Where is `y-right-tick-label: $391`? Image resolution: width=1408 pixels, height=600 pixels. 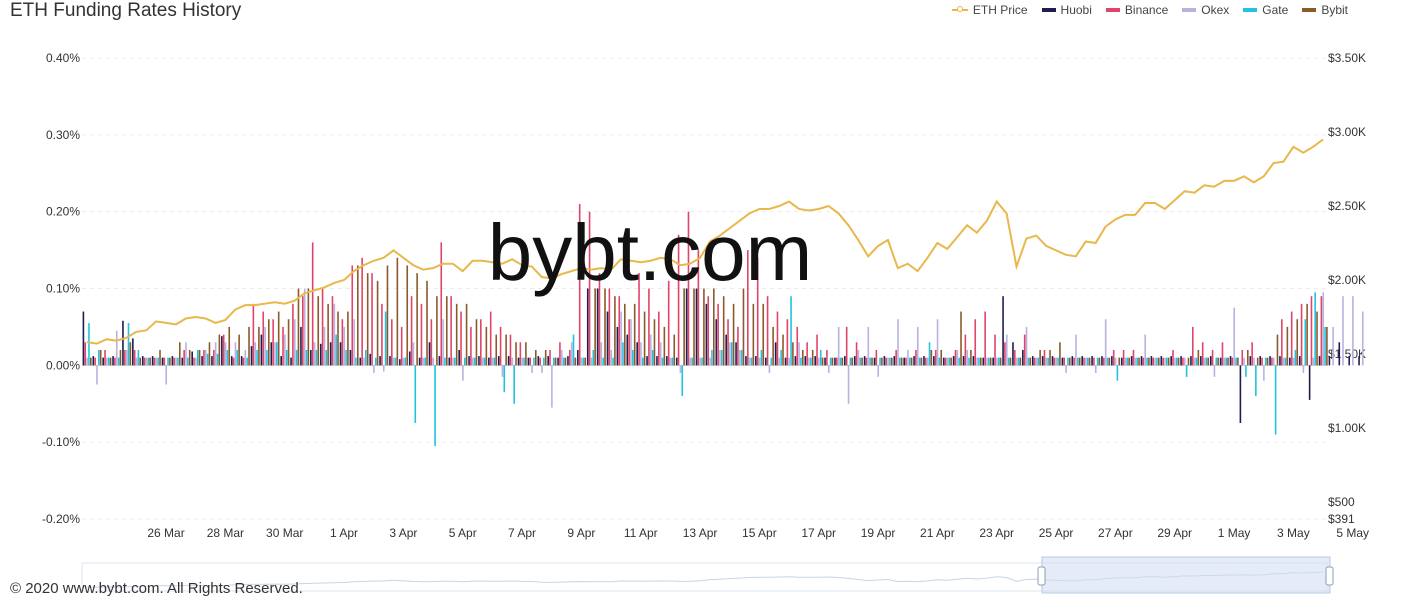 y-right-tick-label: $391 is located at coordinates (1341, 519).